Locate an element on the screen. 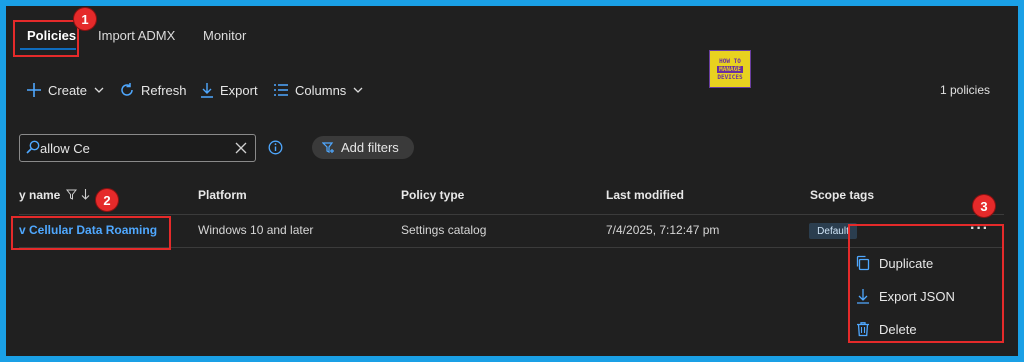 This screenshot has width=1024, height=362. filter-icon is located at coordinates (71, 194).